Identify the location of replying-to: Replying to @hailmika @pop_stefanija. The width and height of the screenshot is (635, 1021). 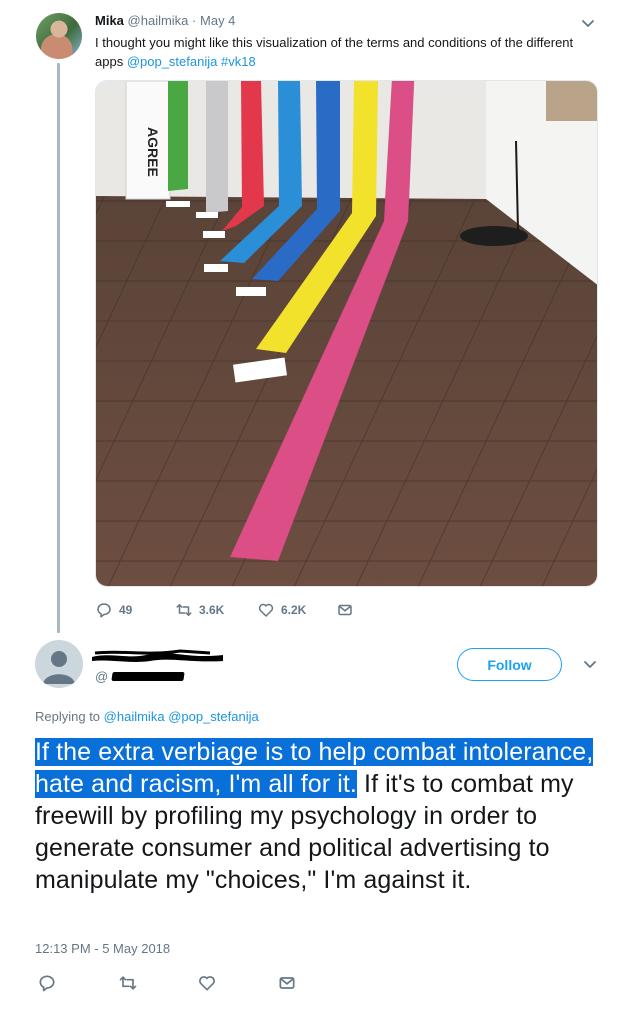
(147, 716).